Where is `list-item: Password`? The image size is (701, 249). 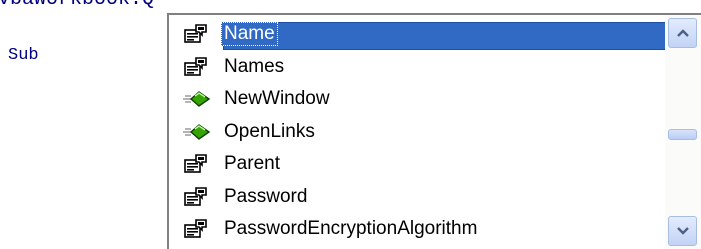 list-item: Password is located at coordinates (421, 197).